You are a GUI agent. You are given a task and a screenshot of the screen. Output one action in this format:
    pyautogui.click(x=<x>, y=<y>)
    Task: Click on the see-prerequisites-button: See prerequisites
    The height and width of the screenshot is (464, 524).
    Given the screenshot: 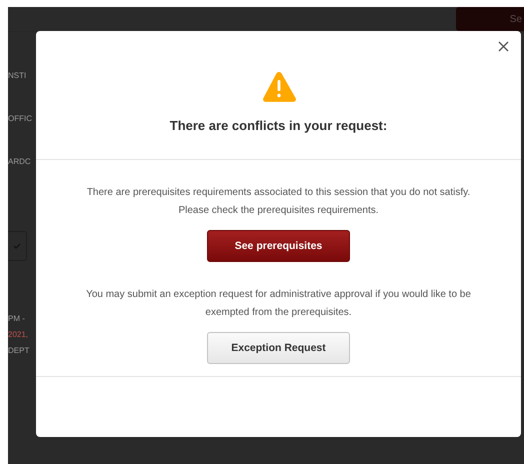 What is the action you would take?
    pyautogui.click(x=278, y=246)
    